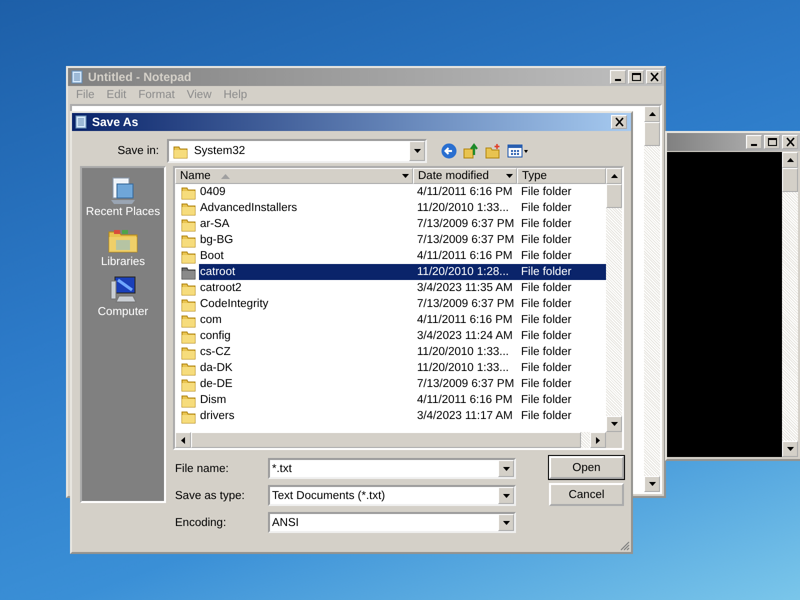 The width and height of the screenshot is (800, 600). I want to click on dialog-button: Cancel, so click(586, 494).